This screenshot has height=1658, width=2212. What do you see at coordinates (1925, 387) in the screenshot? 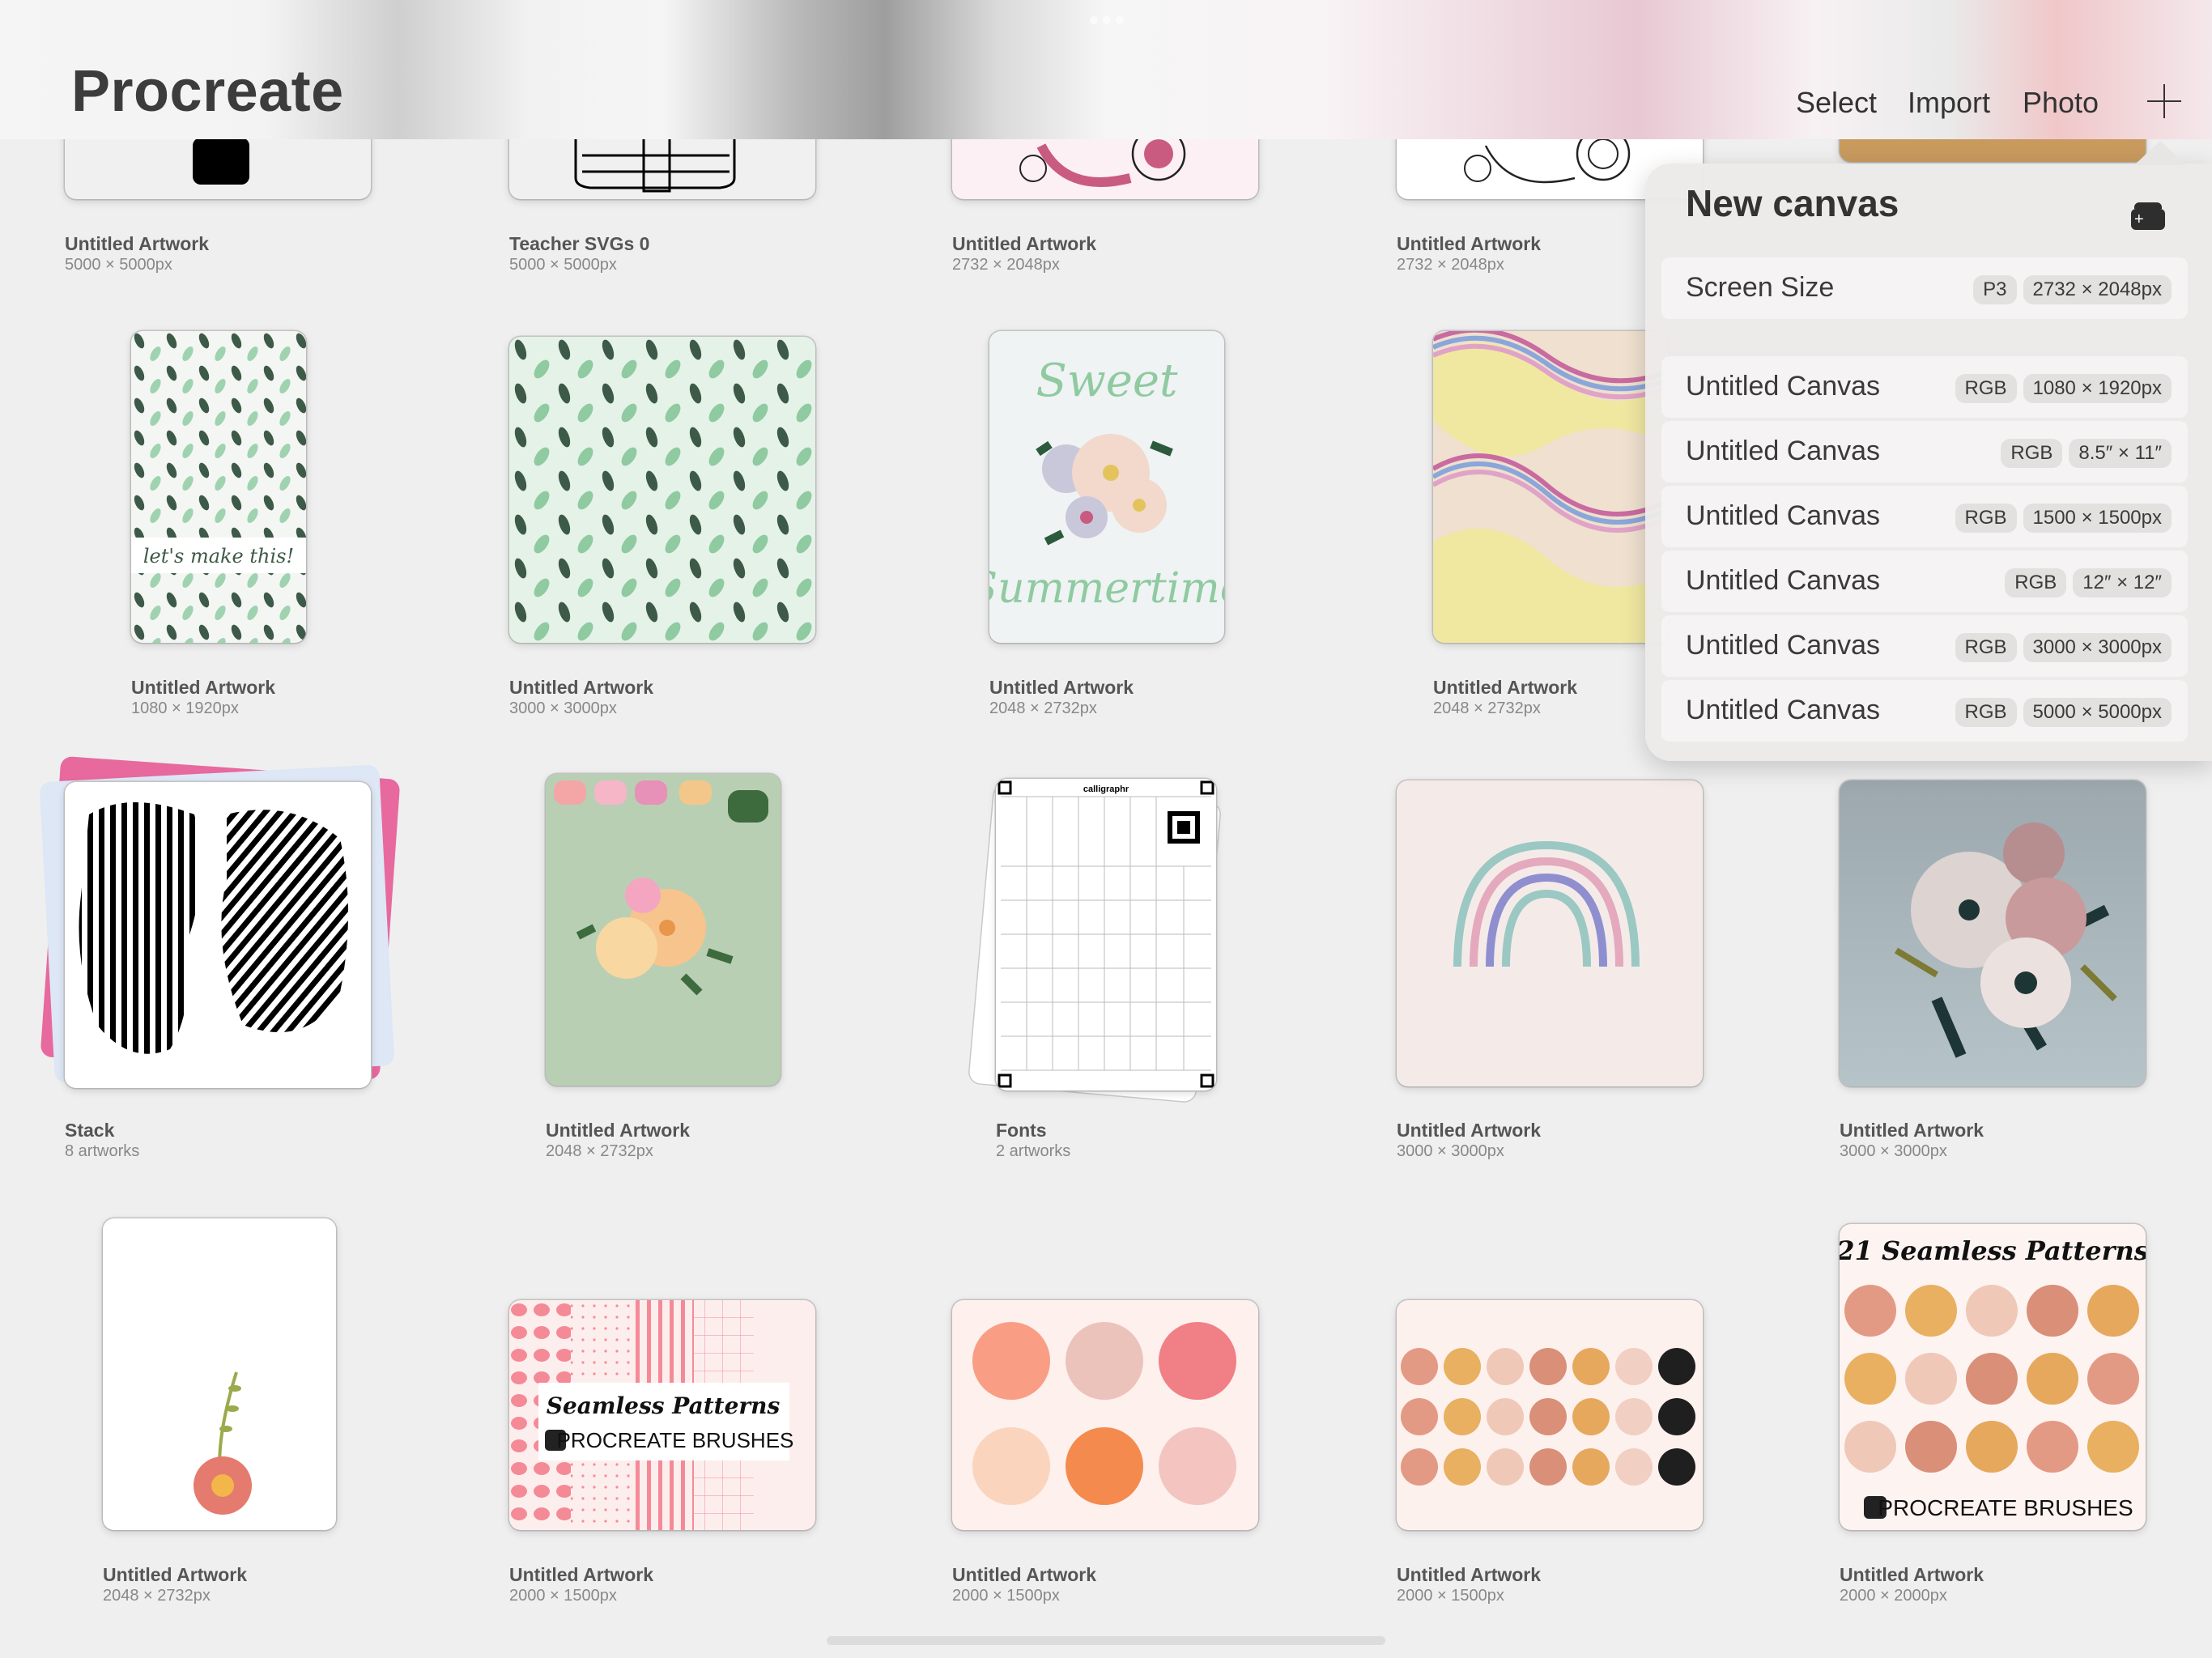
I see `canvas-preset: Untitled Canvas RGB 1080 × 1920px` at bounding box center [1925, 387].